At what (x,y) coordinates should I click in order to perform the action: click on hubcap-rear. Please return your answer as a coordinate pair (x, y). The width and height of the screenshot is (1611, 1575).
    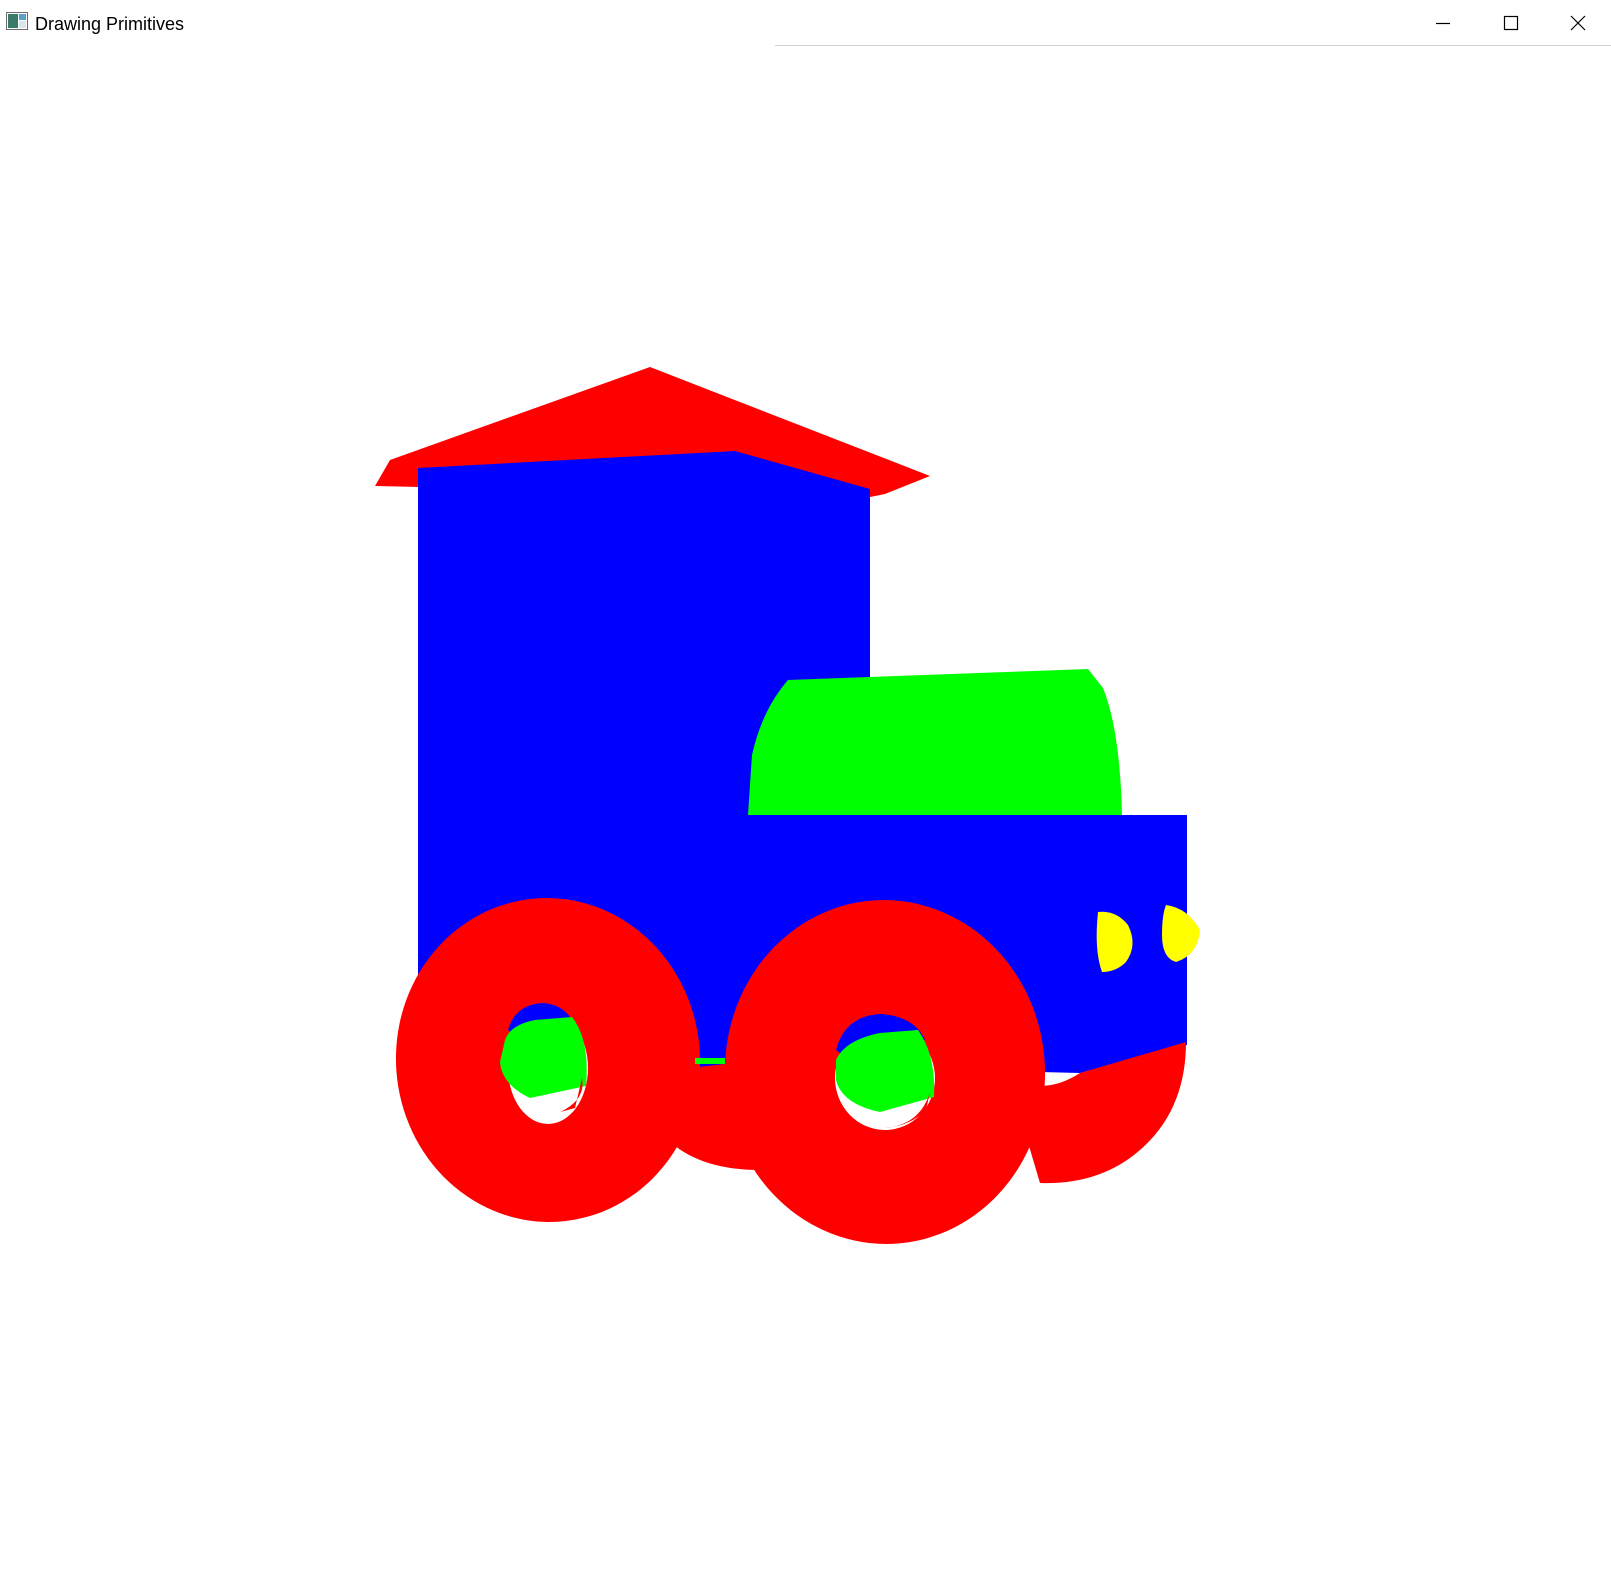
    Looking at the image, I should click on (543, 1057).